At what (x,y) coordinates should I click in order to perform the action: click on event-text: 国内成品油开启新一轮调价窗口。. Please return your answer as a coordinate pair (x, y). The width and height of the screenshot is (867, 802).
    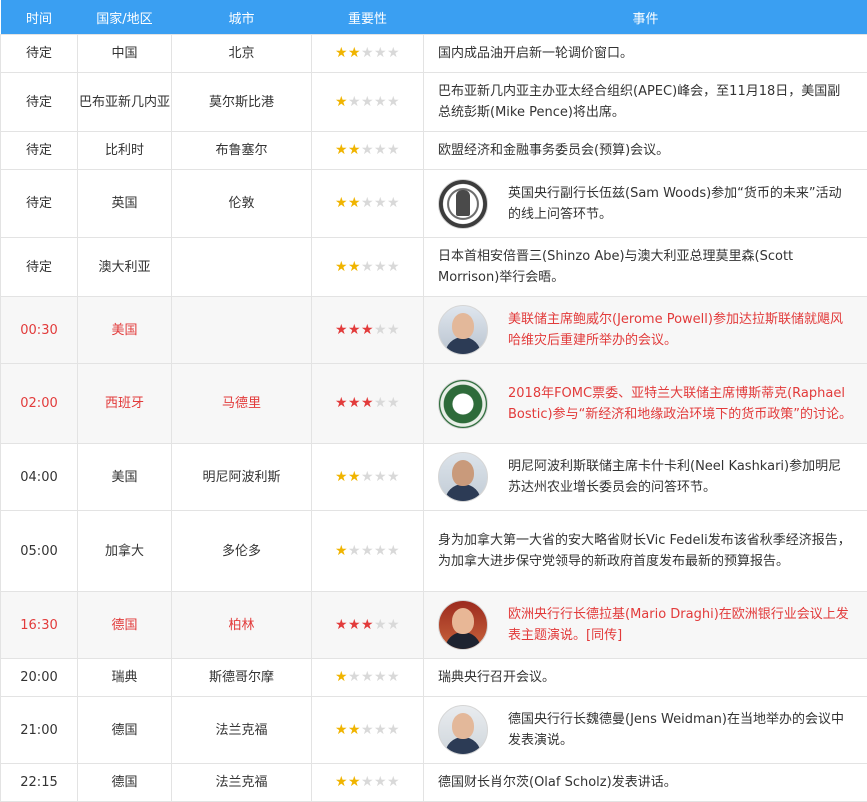
    Looking at the image, I should click on (536, 53).